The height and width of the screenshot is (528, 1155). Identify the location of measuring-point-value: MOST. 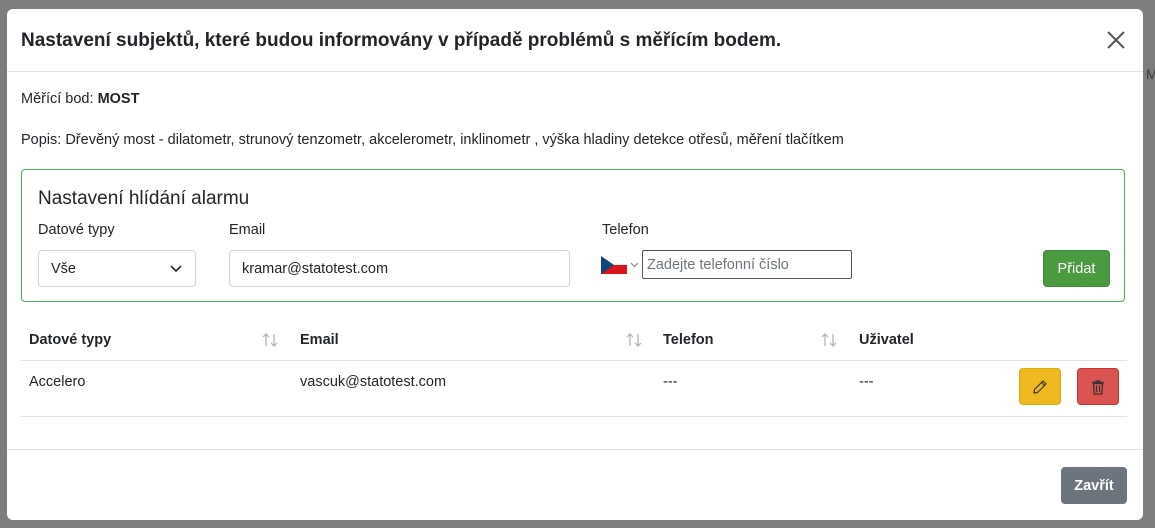
(118, 99).